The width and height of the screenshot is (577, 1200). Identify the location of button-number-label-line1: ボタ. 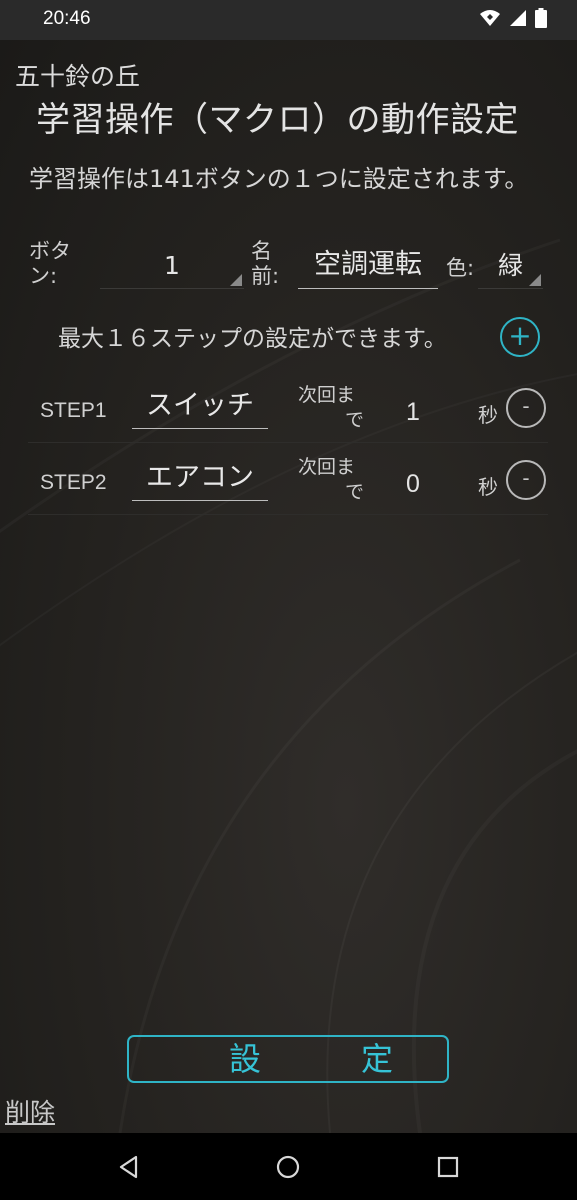
(50, 251).